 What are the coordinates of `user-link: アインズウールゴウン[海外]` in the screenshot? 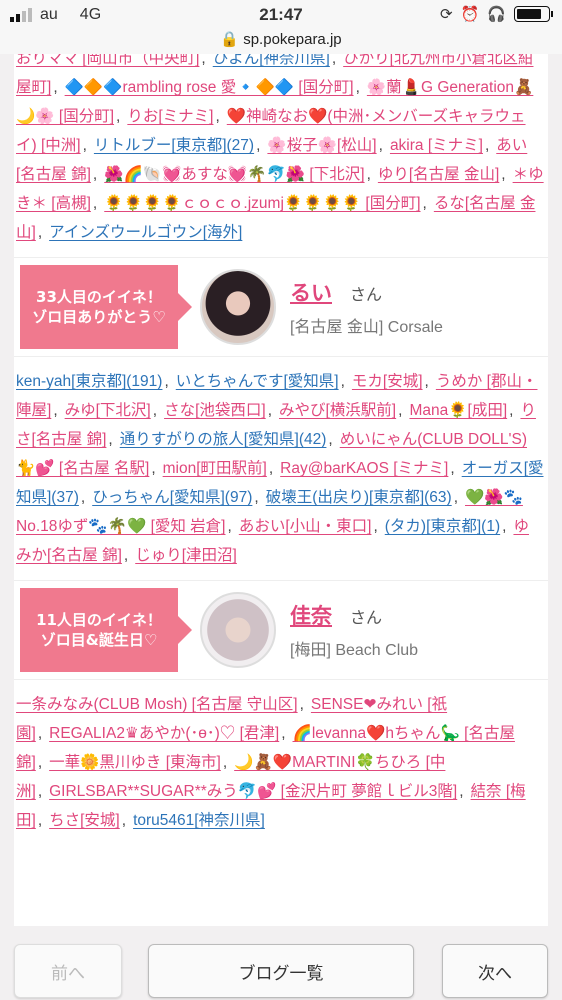 It's located at (145, 232).